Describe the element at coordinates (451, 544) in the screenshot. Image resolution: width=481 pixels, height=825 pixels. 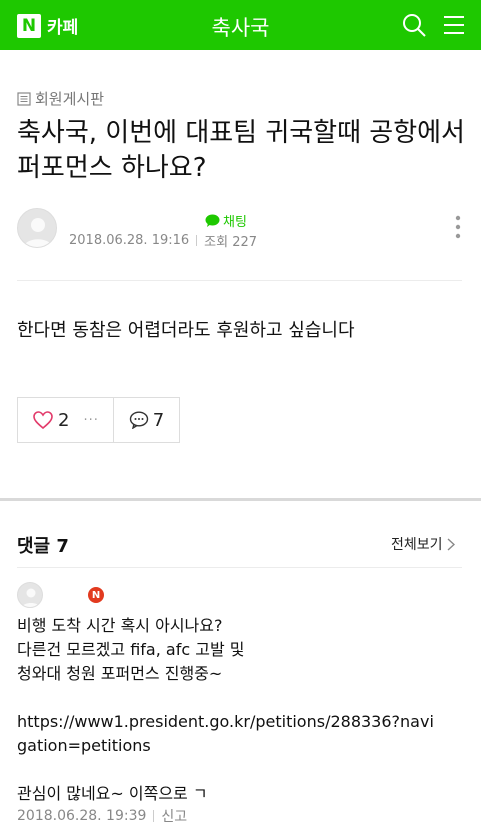
I see `chevron-right-icon` at that location.